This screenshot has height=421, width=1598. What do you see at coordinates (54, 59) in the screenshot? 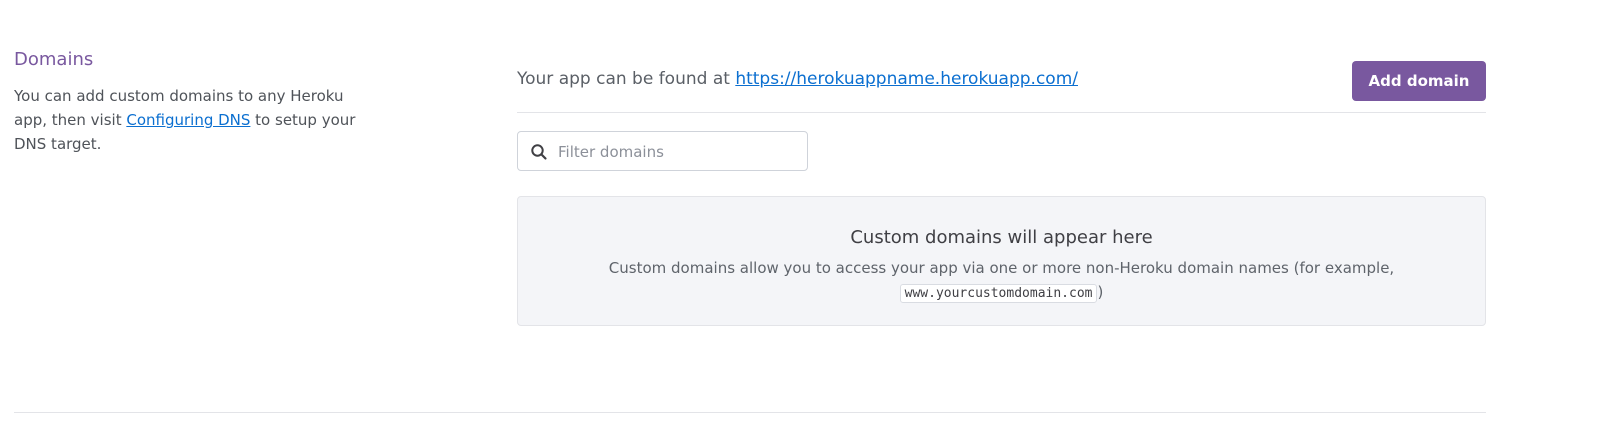
I see `section-title: Domains` at bounding box center [54, 59].